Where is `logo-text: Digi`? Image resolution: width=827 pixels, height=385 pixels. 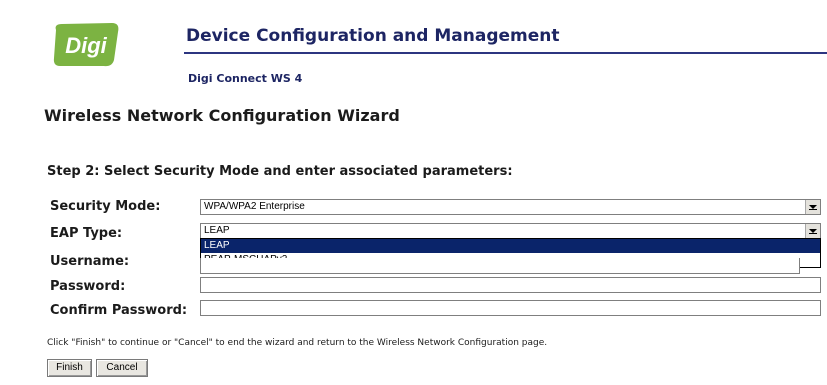 logo-text: Digi is located at coordinates (86, 45).